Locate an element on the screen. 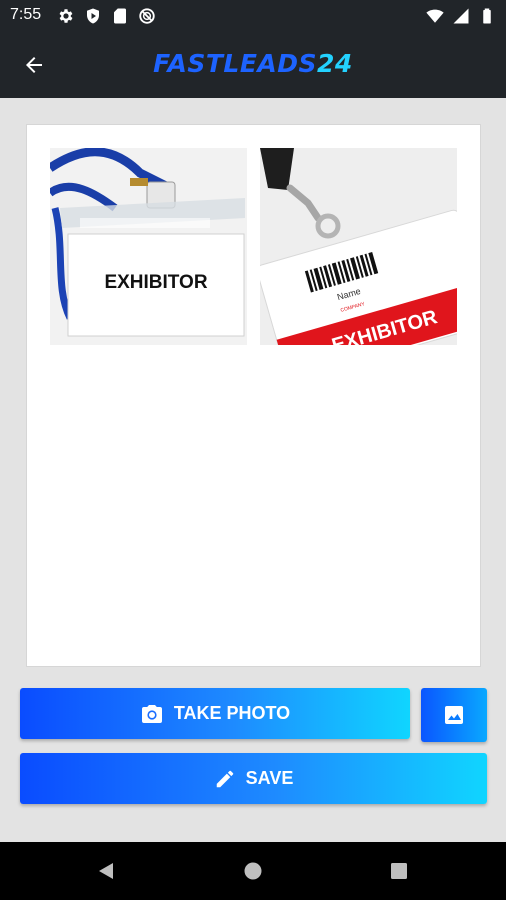 This screenshot has height=900, width=506. back-triangle-icon is located at coordinates (106, 871).